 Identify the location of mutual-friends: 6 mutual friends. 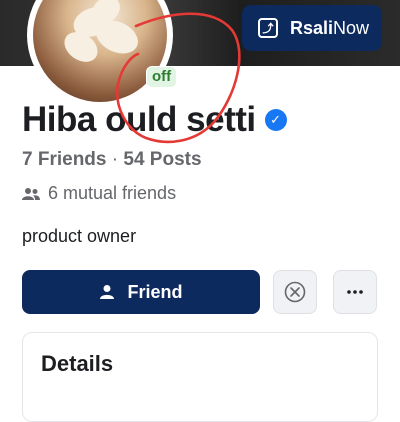
(99, 193).